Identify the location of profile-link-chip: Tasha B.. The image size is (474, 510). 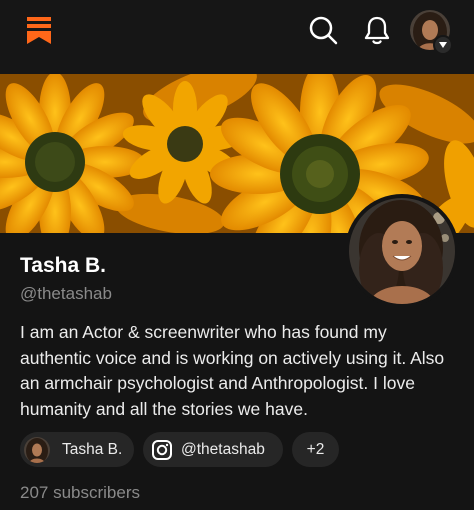
(77, 449).